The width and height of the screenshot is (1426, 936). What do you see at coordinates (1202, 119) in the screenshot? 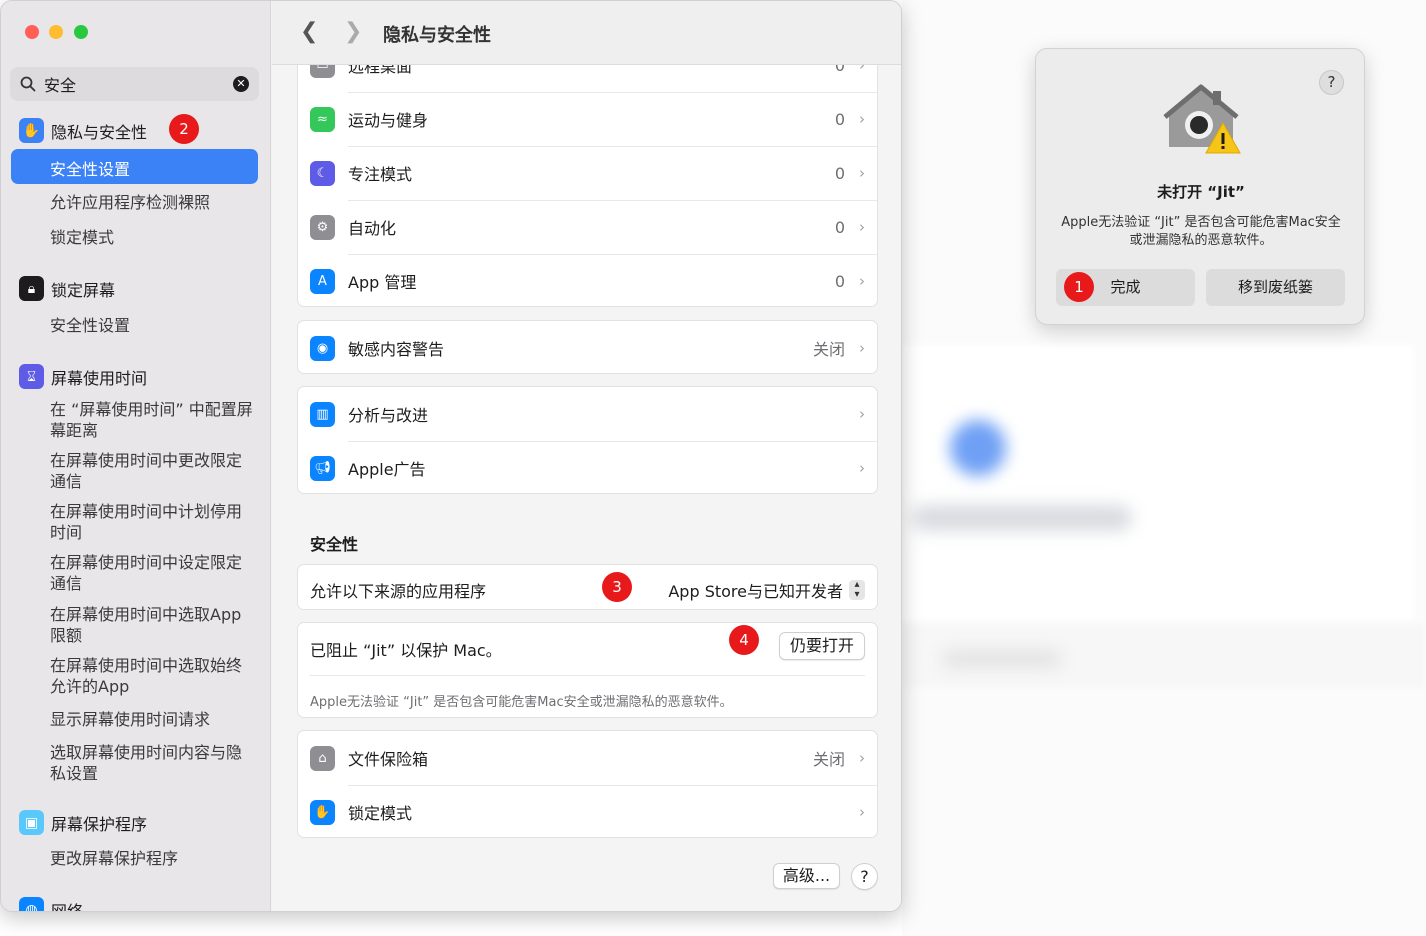
I see `gatekeeper-warning-icon` at bounding box center [1202, 119].